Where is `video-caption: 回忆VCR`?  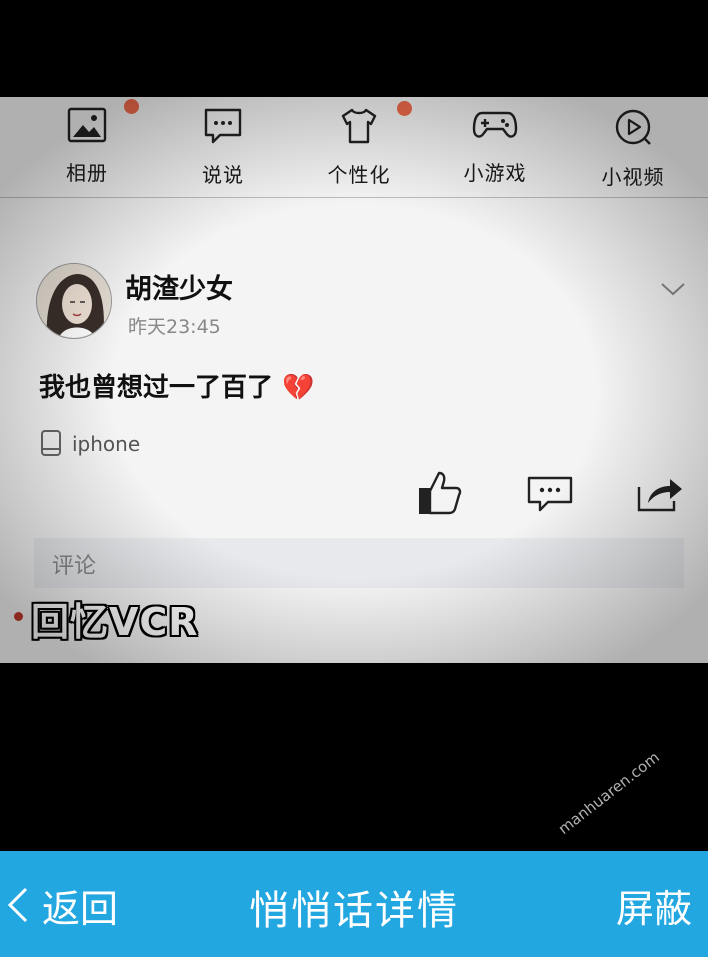
video-caption: 回忆VCR is located at coordinates (115, 622).